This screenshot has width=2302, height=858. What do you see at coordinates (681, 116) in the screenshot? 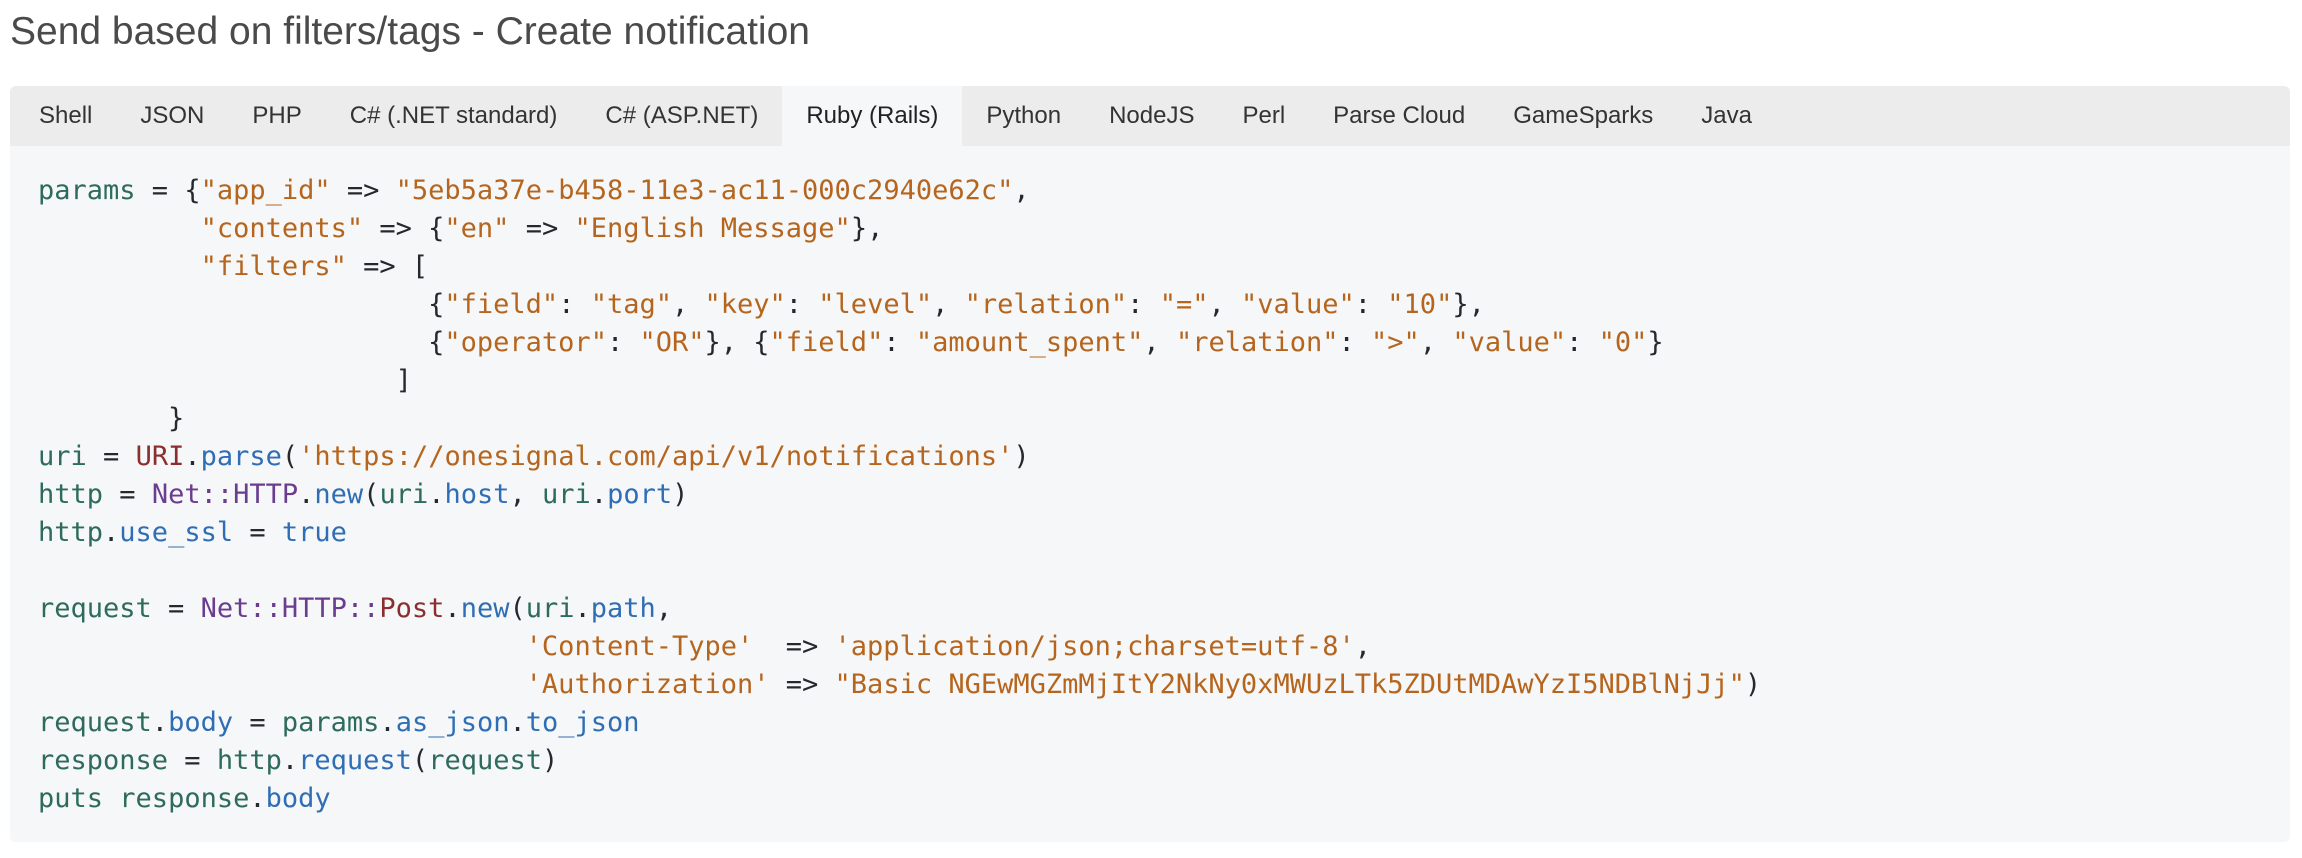
I see `tab-c-asp-net: C# (ASP.NET)` at bounding box center [681, 116].